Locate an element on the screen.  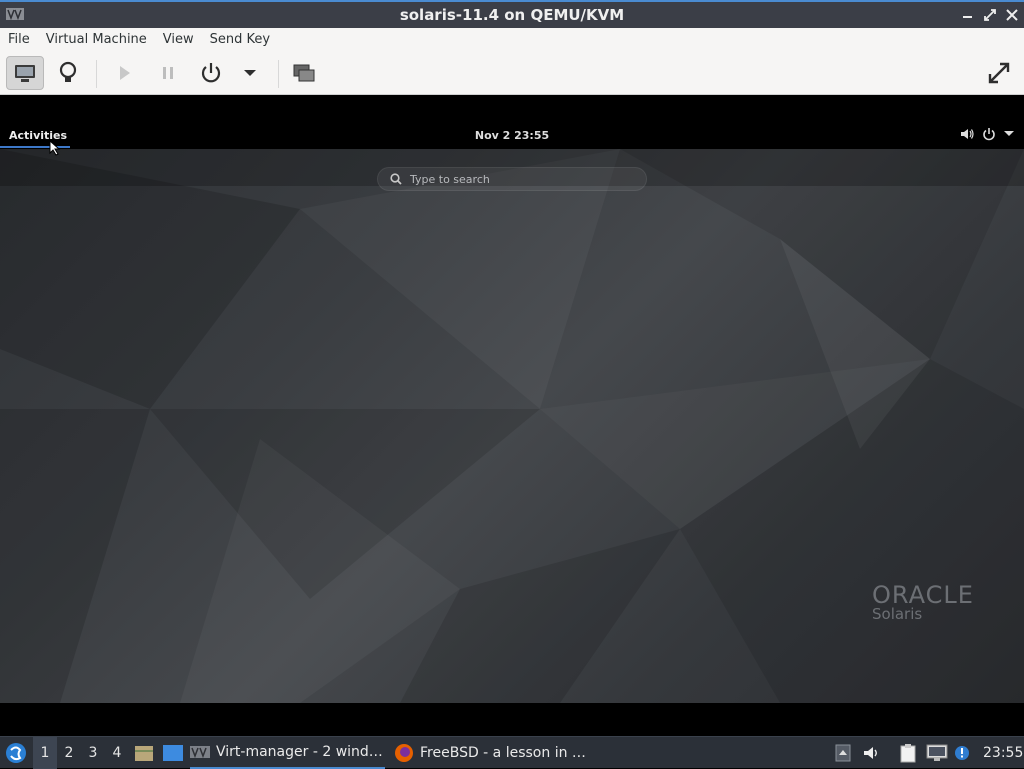
show-details-button is located at coordinates (68, 73).